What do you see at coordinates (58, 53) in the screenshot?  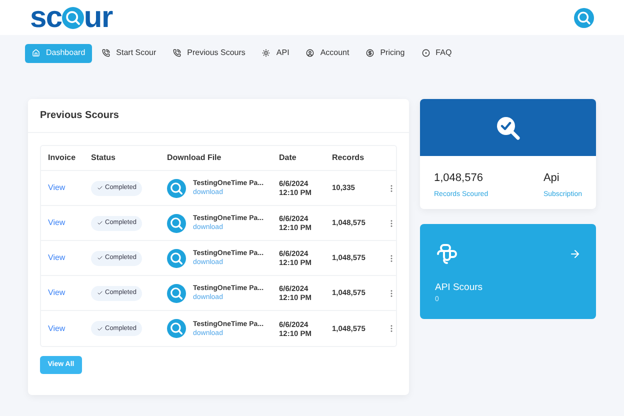 I see `nav-tab: Dashboard` at bounding box center [58, 53].